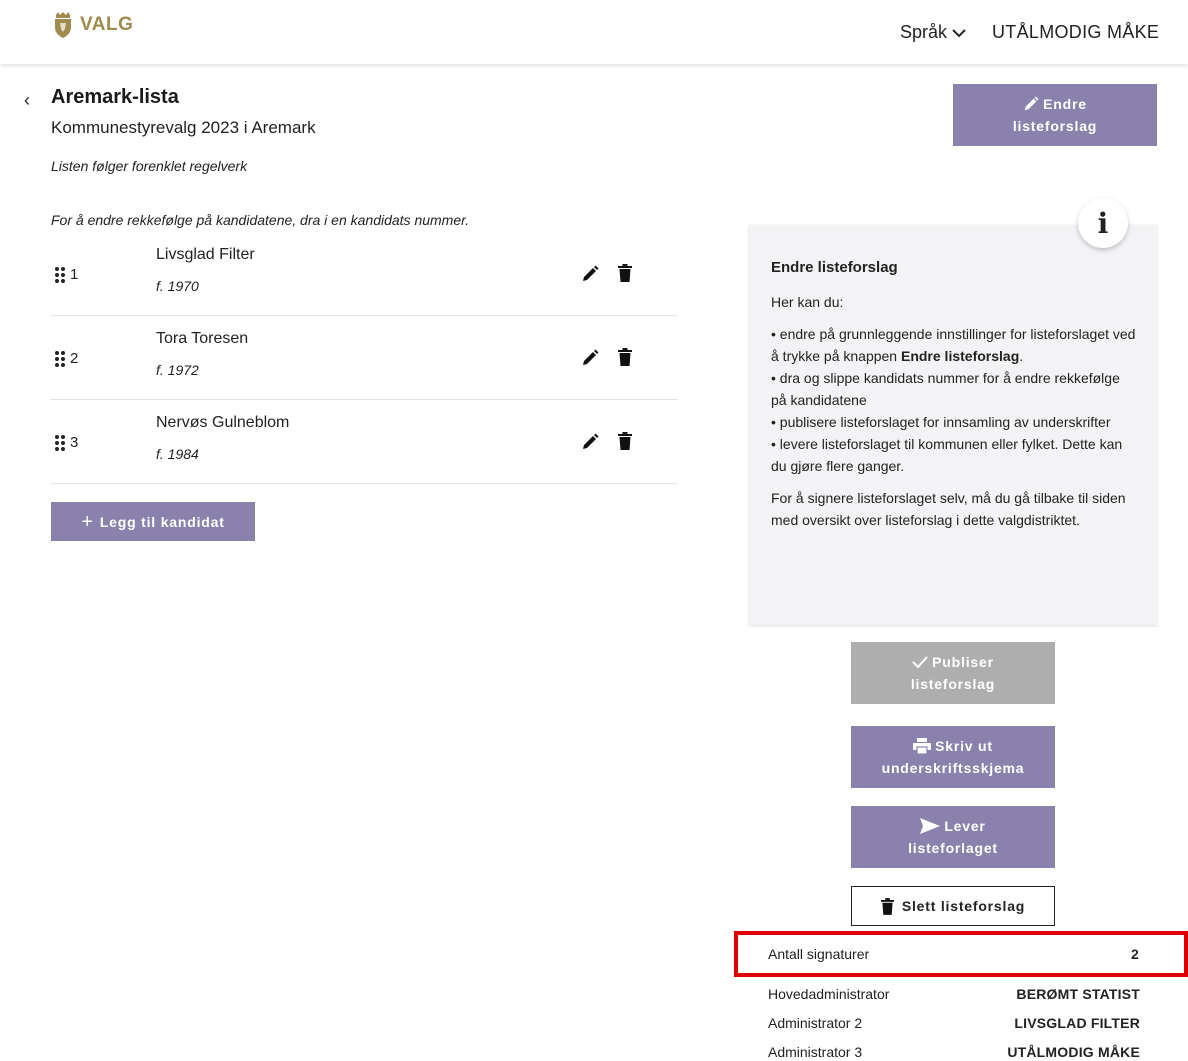 The height and width of the screenshot is (1061, 1188). I want to click on candidate-number: 1, so click(74, 274).